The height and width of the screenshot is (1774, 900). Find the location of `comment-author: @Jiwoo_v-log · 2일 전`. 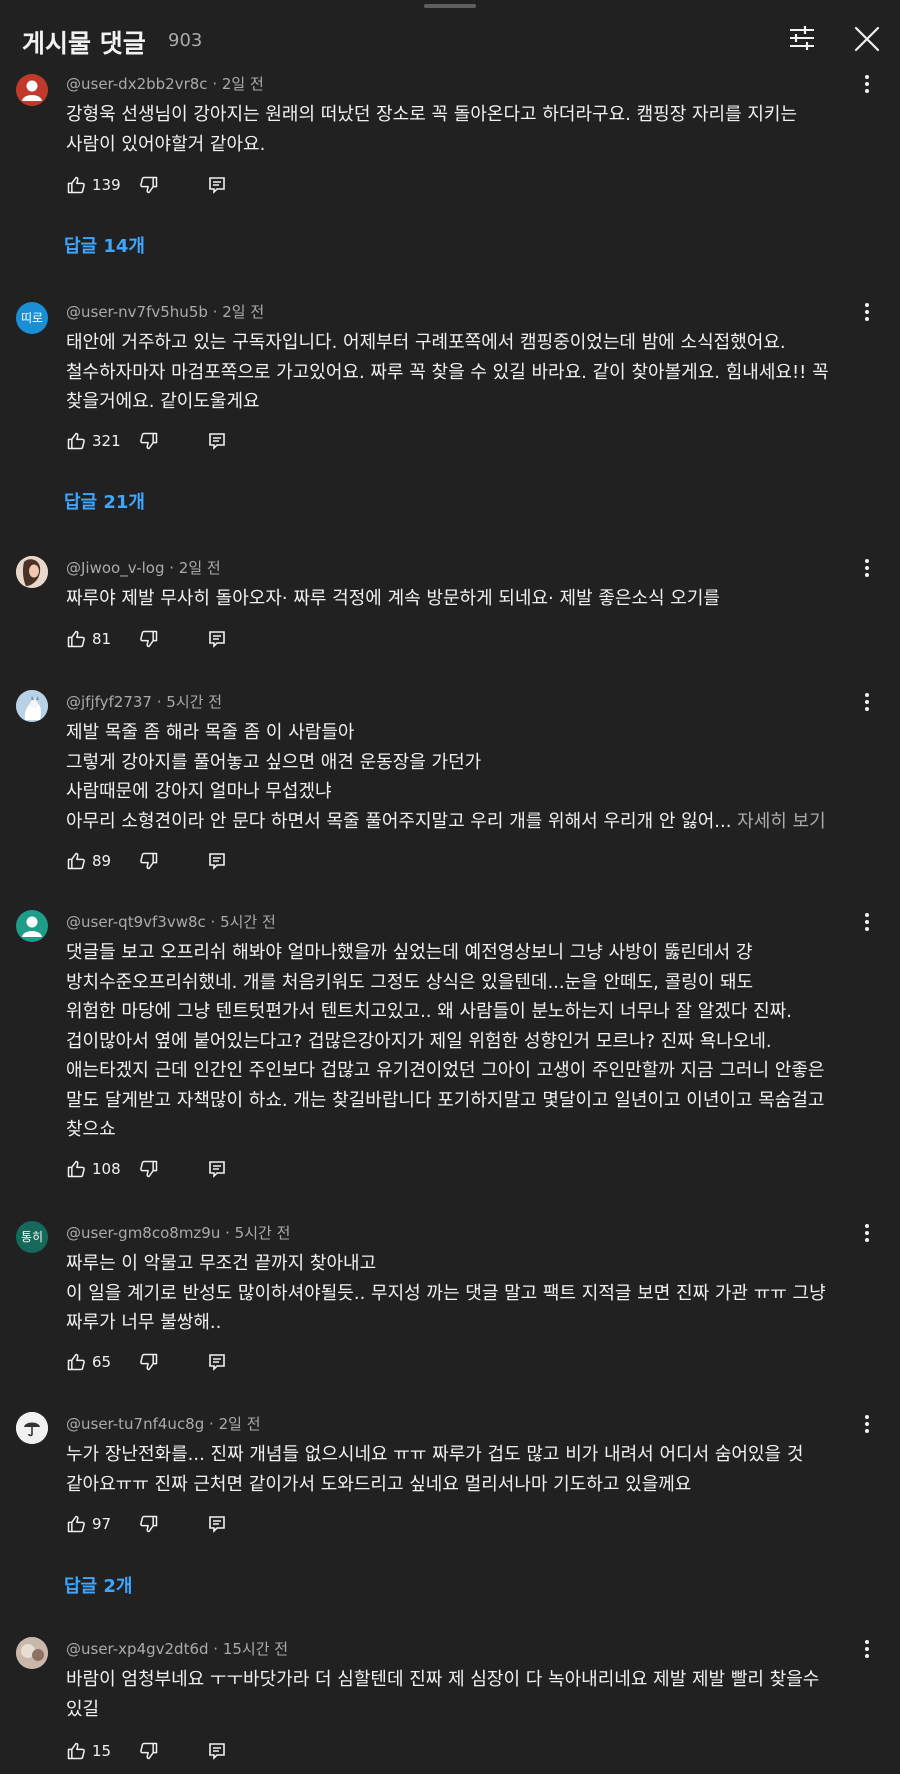

comment-author: @Jiwoo_v-log · 2일 전 is located at coordinates (143, 567).